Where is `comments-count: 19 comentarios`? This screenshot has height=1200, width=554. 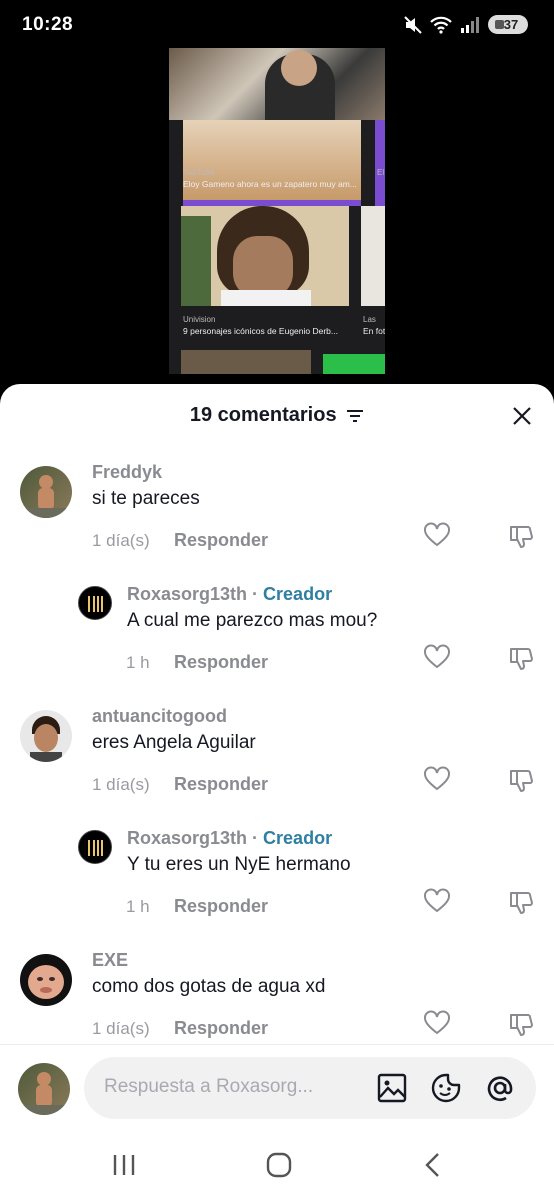
comments-count: 19 comentarios is located at coordinates (263, 415).